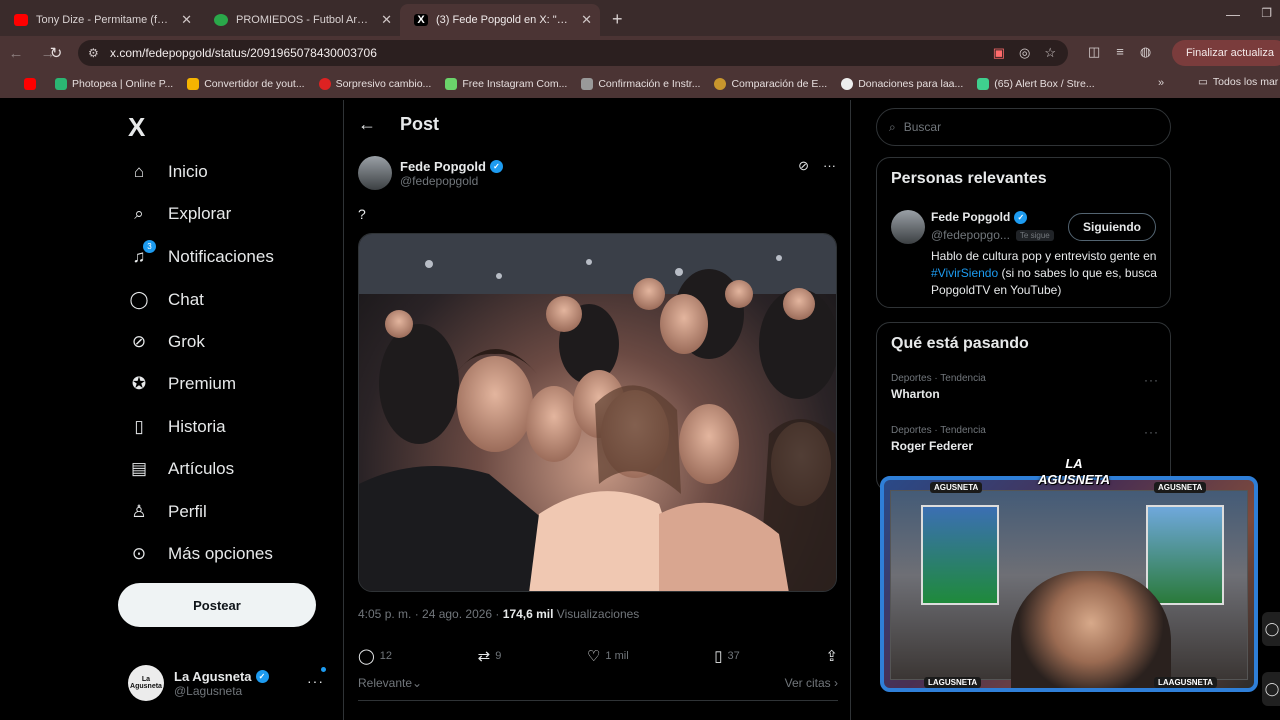 Image resolution: width=1280 pixels, height=720 pixels. I want to click on browser-tab-youtube: Tony Dize - Permitame (feat. Ya ✕, so click(100, 20).